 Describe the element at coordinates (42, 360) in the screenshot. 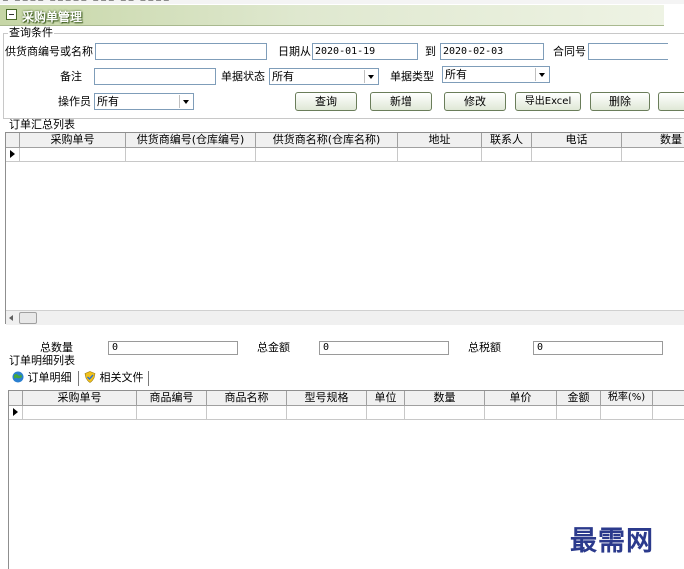

I see `detail-group-label: 订单明细列表` at that location.